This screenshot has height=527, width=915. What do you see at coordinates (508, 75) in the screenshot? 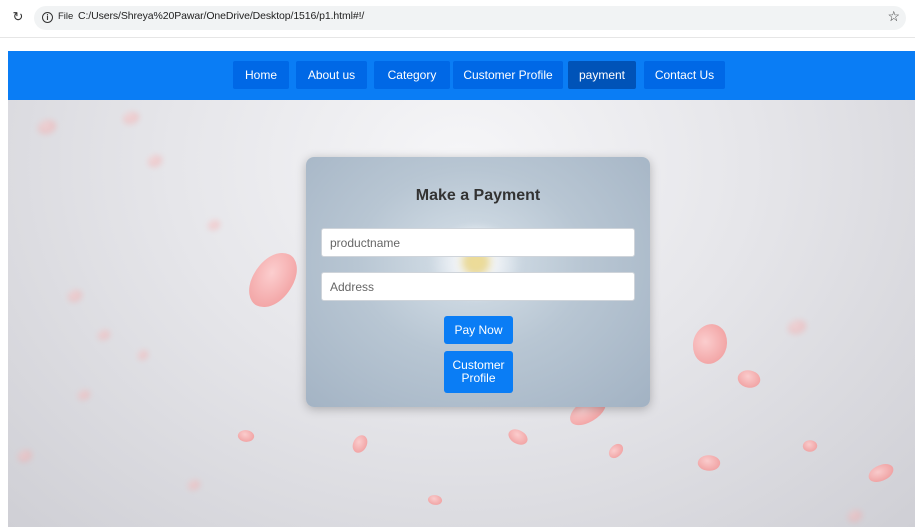
I see `nav-customer-profile: Customer Profile` at bounding box center [508, 75].